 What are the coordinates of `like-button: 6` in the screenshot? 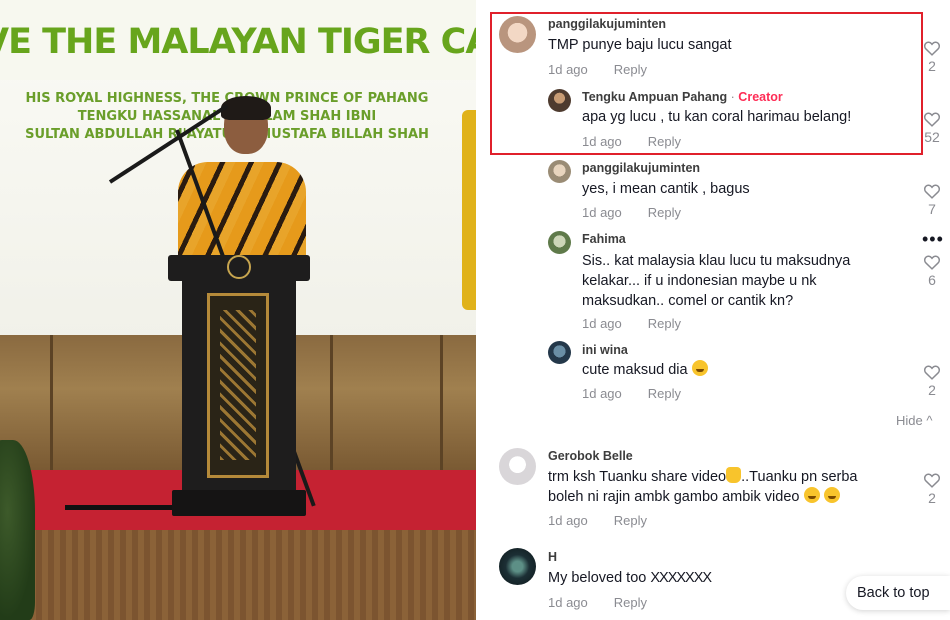 It's located at (932, 271).